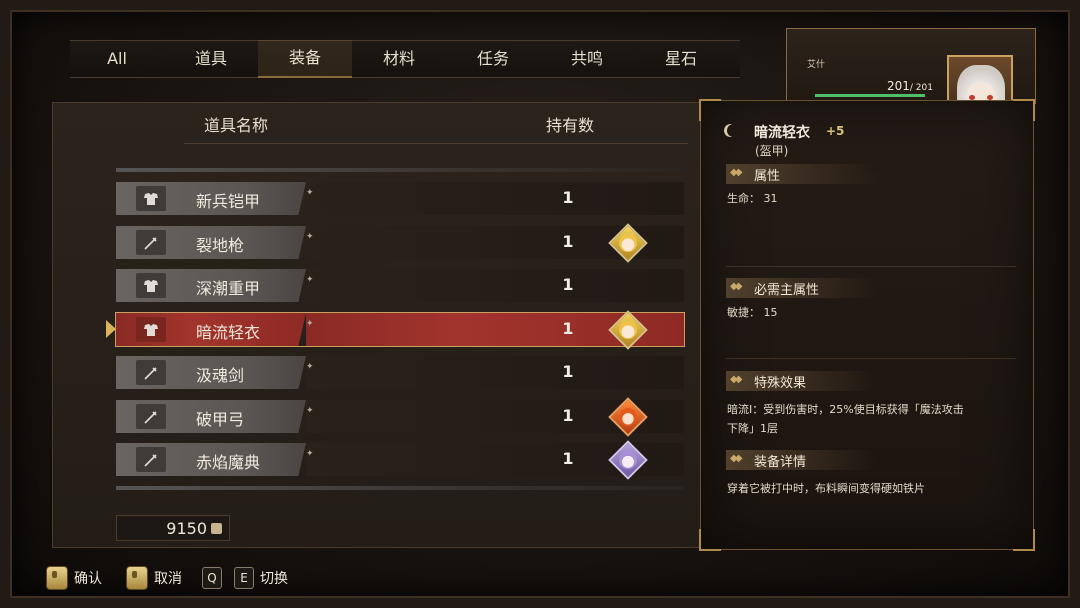 Image resolution: width=1080 pixels, height=608 pixels. I want to click on section-special-label: 特殊效果, so click(780, 383).